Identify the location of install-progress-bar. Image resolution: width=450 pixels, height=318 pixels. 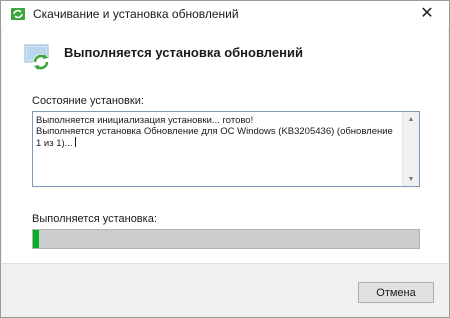
(226, 239).